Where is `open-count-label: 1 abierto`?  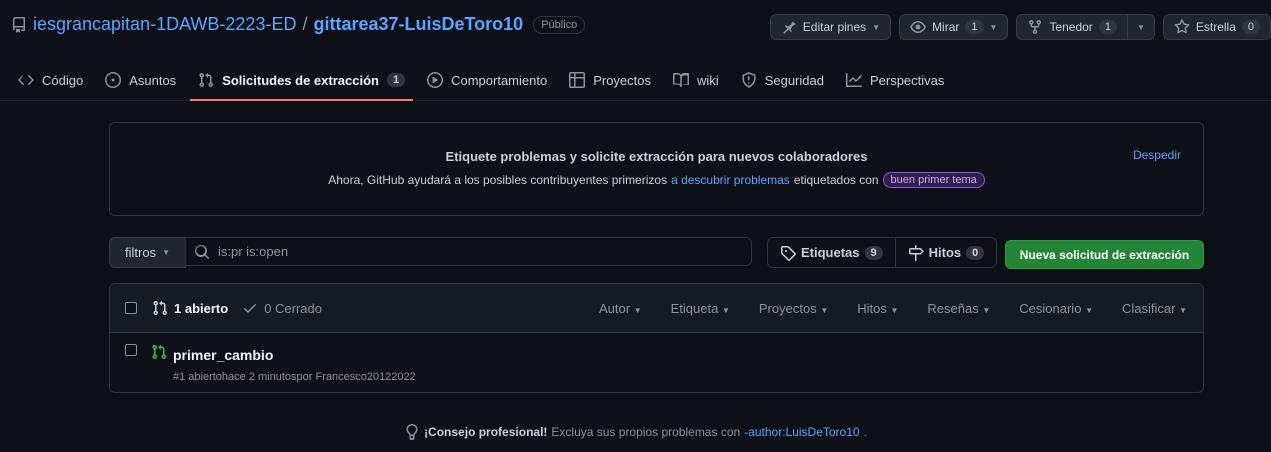
open-count-label: 1 abierto is located at coordinates (201, 308).